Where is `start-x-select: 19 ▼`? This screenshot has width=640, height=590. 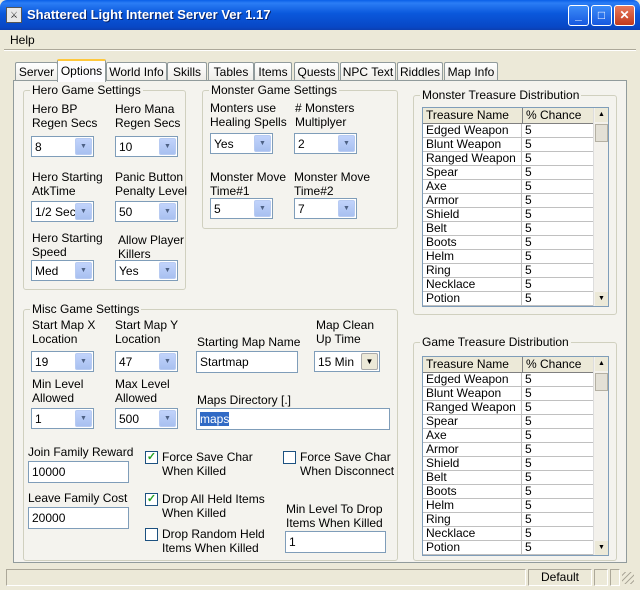 start-x-select: 19 ▼ is located at coordinates (62, 361).